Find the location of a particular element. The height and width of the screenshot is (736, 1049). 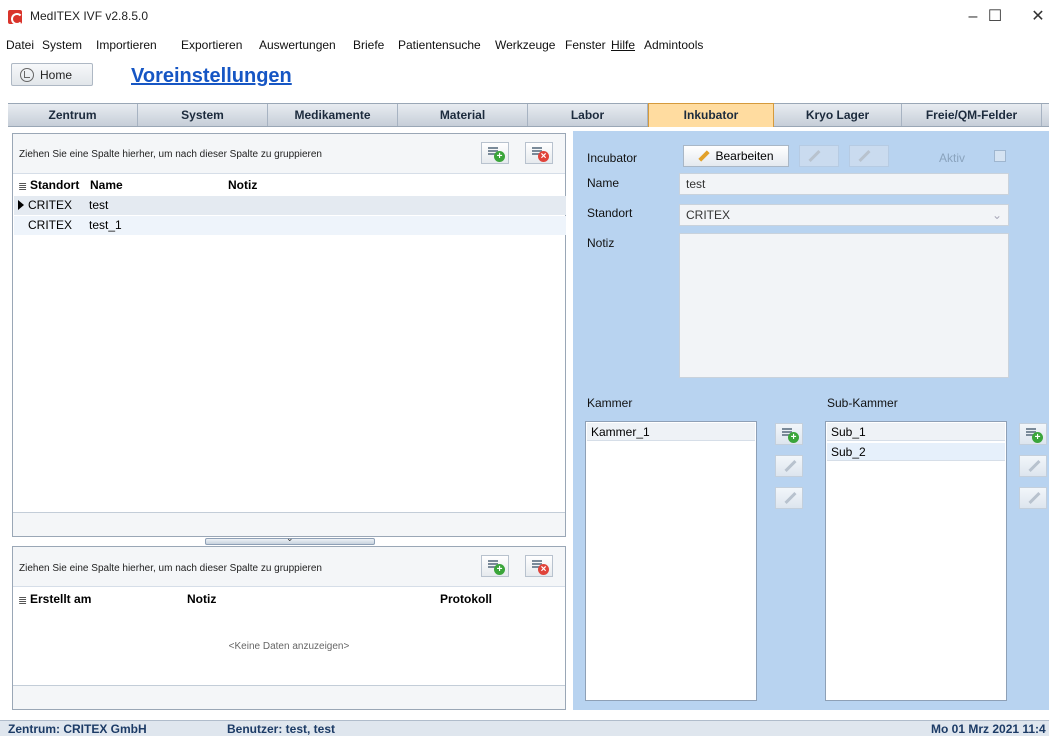

list-item: Kammer_1 is located at coordinates (671, 432).